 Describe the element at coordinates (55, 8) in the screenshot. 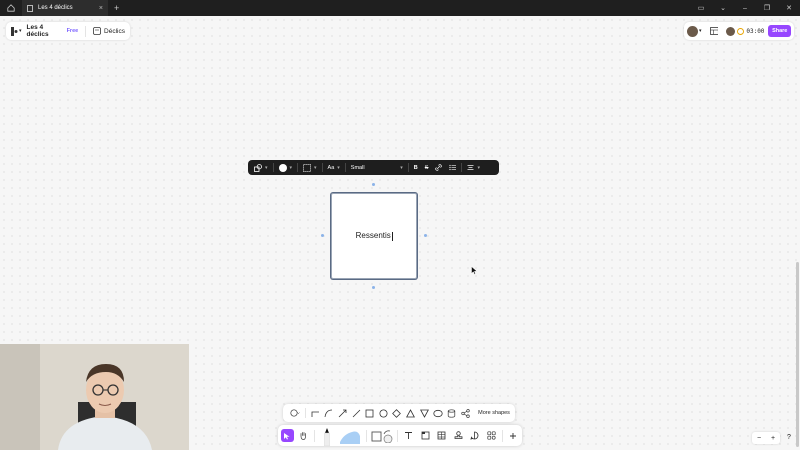

I see `tab-title: Les 4 déclics` at that location.